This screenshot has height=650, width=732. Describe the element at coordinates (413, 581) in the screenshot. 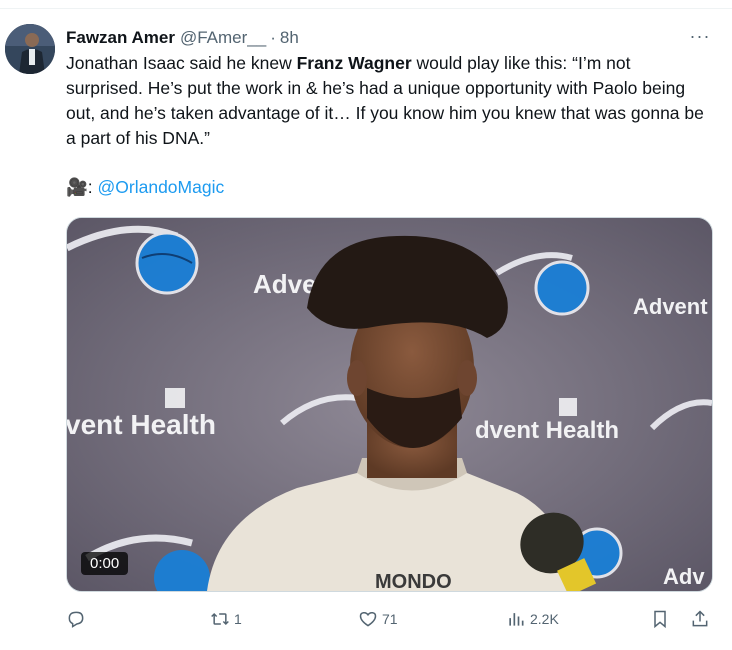

I see `shirt-text: MONDO` at that location.